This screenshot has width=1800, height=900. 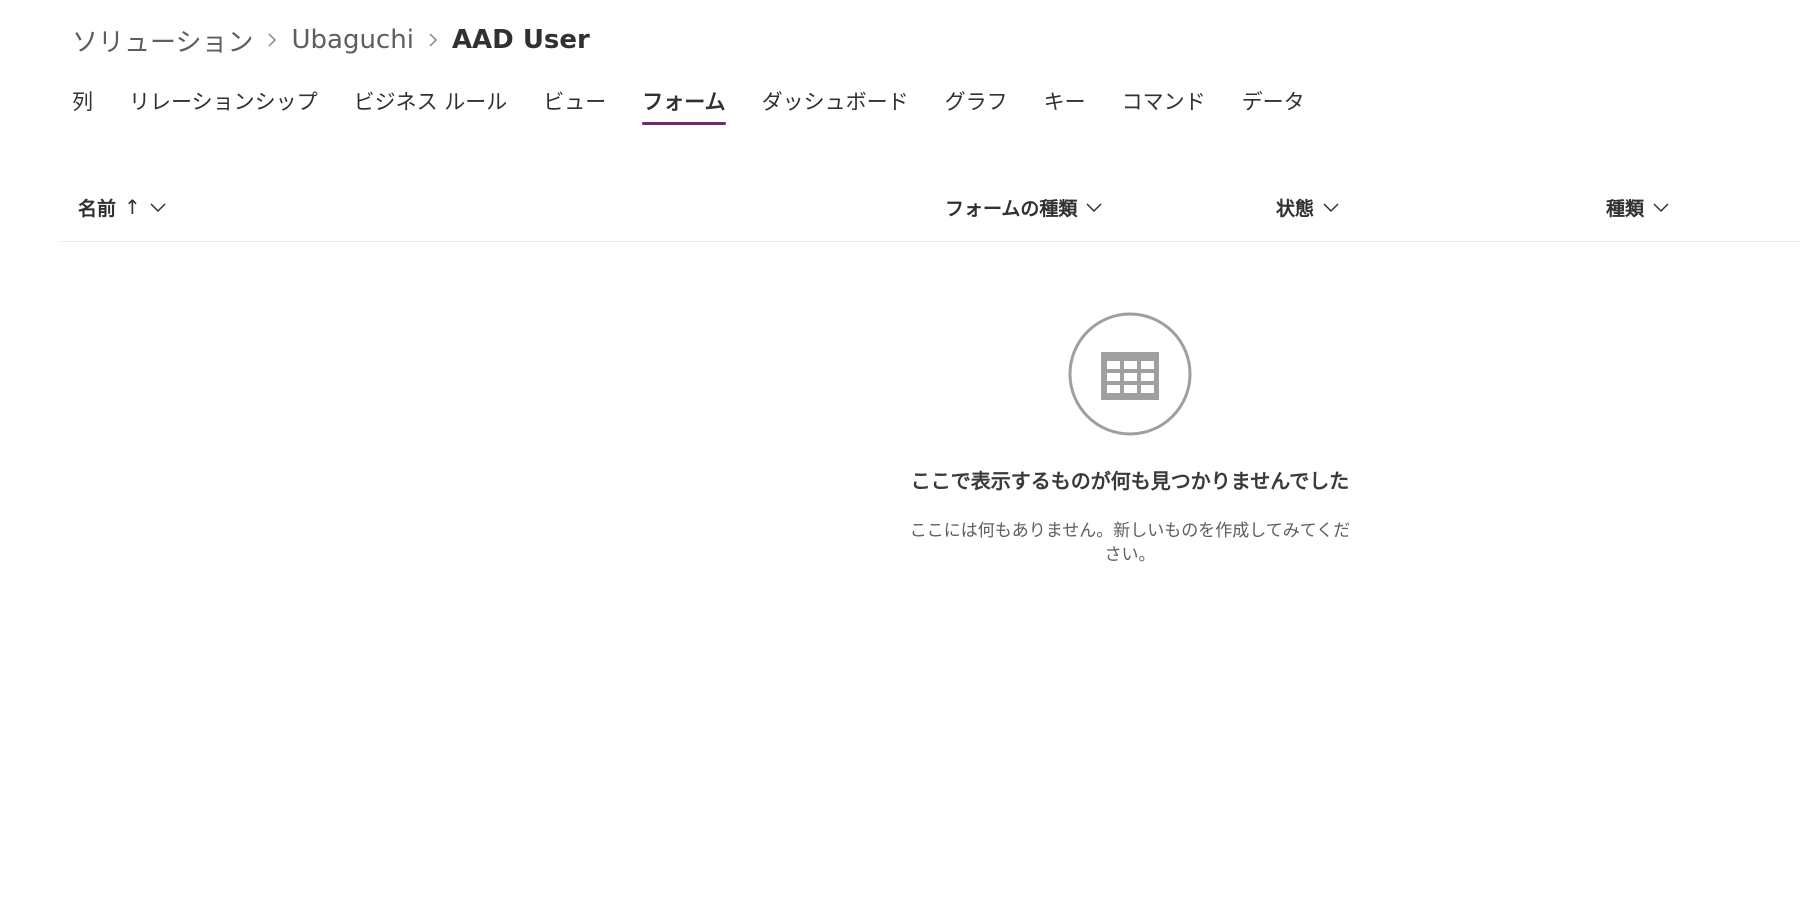 What do you see at coordinates (97, 208) in the screenshot?
I see `column-header-label: 名前` at bounding box center [97, 208].